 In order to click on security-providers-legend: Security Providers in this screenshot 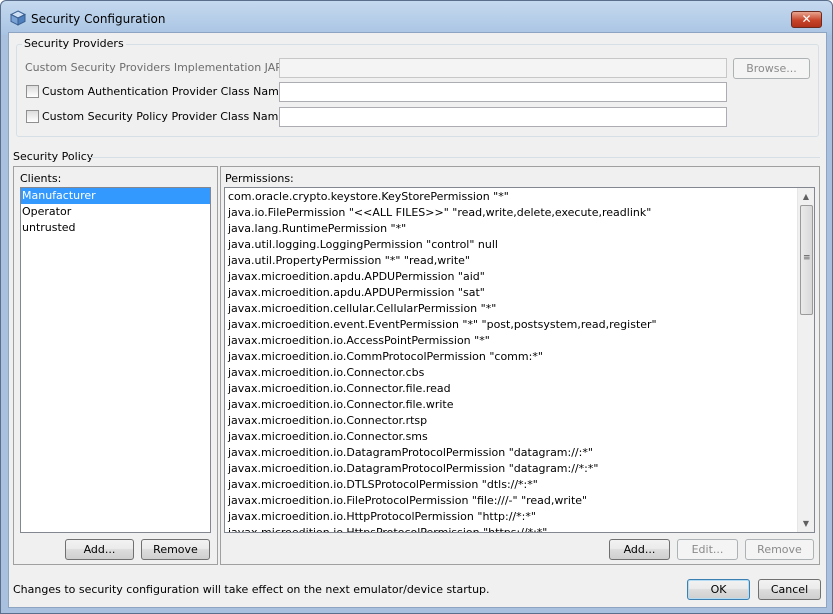, I will do `click(74, 43)`.